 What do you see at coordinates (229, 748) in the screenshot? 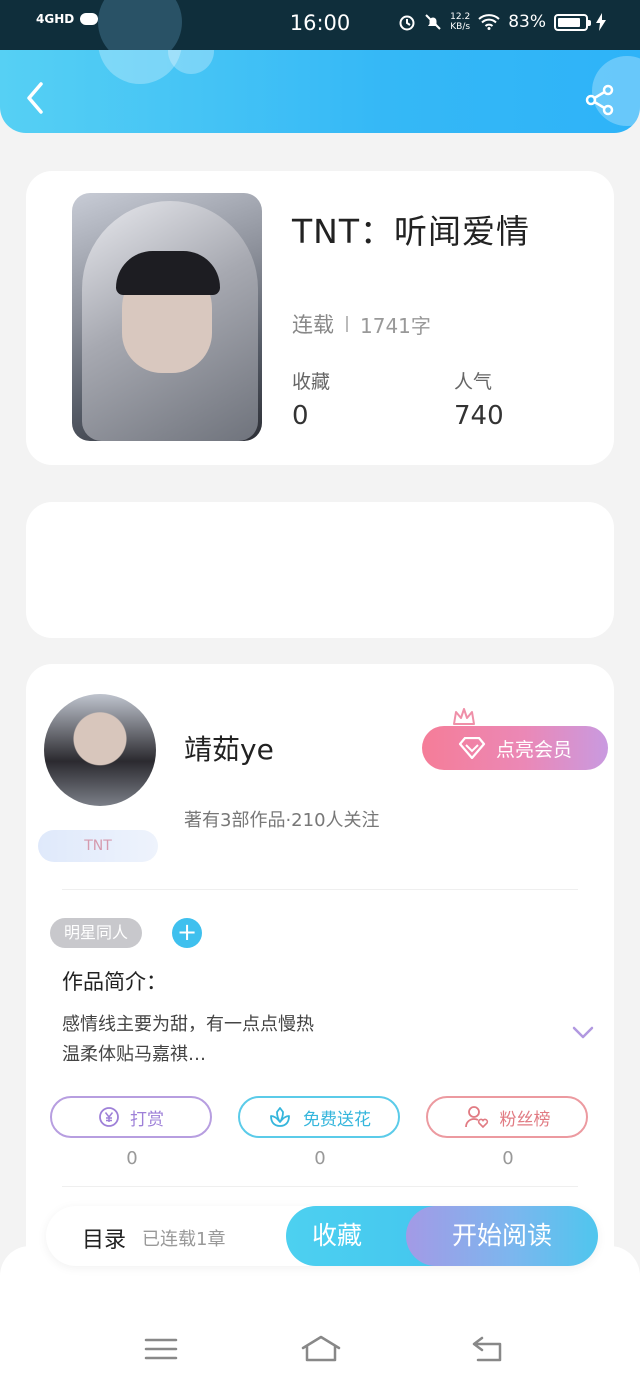
I see `author-name: 靖茹ye` at bounding box center [229, 748].